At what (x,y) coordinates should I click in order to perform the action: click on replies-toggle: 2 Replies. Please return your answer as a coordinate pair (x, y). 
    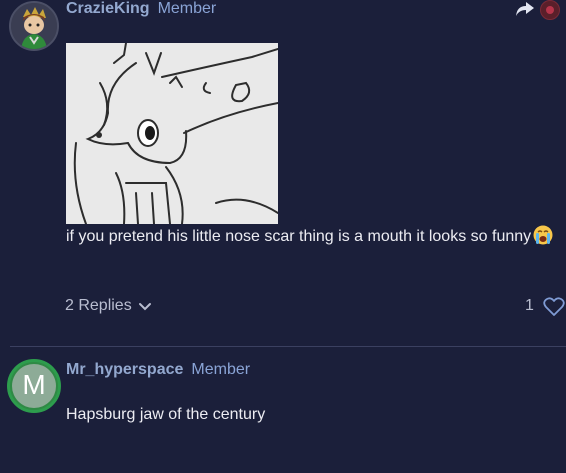
    Looking at the image, I should click on (108, 306).